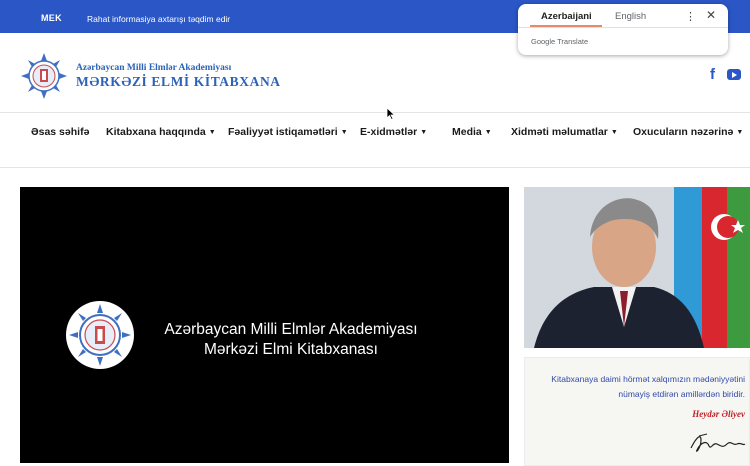  I want to click on portrait-image, so click(637, 267).